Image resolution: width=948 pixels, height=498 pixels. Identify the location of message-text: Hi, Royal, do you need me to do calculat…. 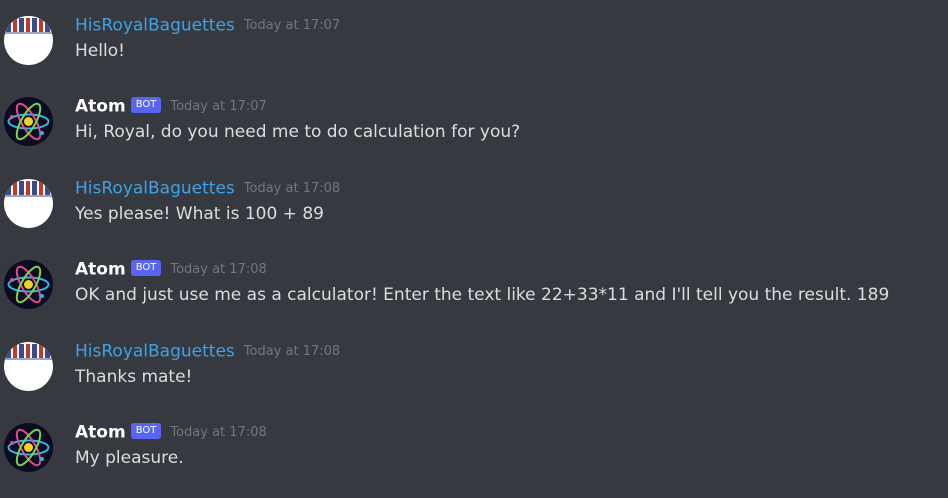
(298, 132).